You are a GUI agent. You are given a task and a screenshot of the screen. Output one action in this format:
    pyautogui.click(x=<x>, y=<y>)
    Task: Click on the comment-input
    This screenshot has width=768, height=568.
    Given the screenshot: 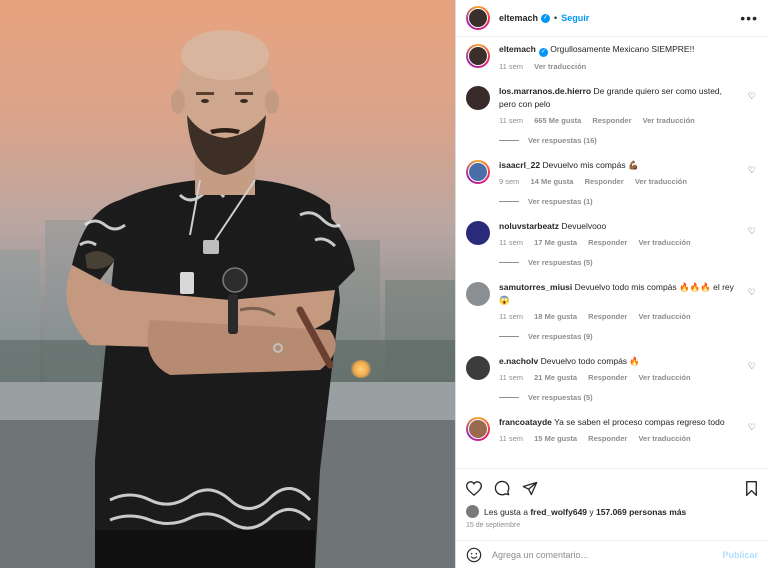 What is the action you would take?
    pyautogui.click(x=607, y=554)
    